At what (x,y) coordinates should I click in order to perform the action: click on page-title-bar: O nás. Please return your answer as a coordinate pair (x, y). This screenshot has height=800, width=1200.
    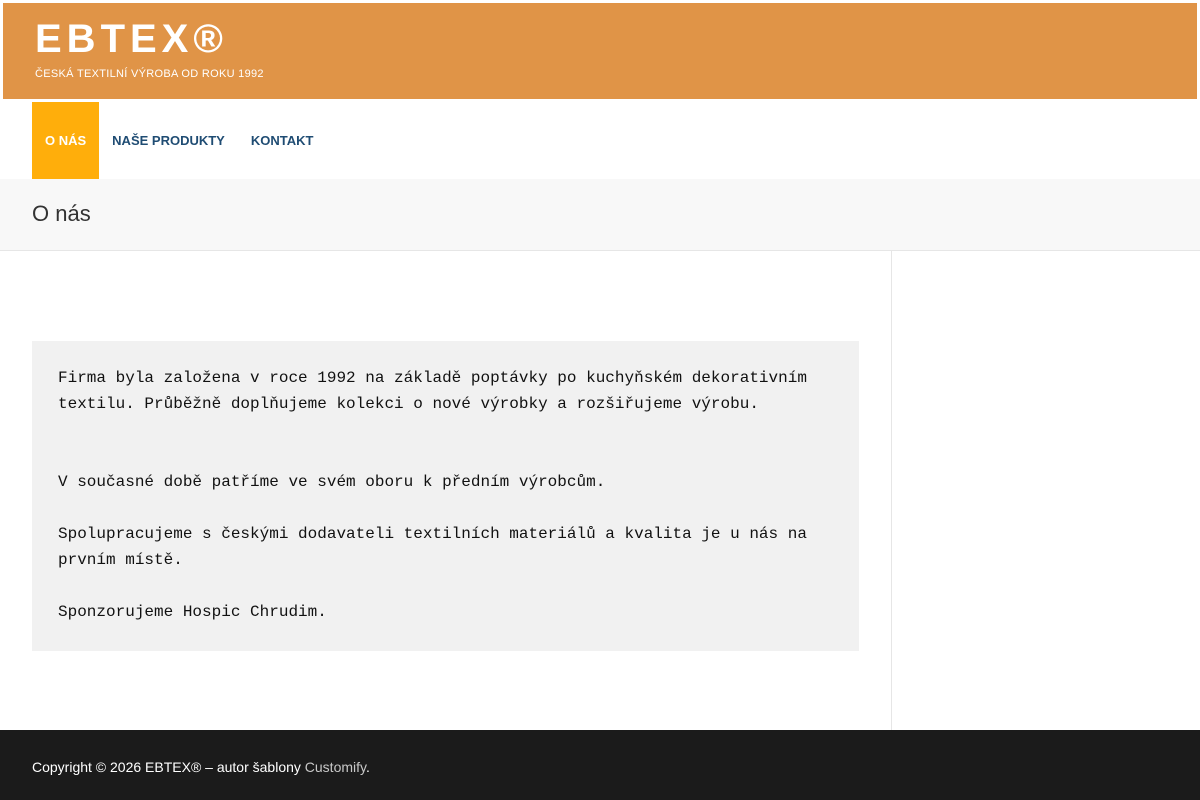
    Looking at the image, I should click on (600, 215).